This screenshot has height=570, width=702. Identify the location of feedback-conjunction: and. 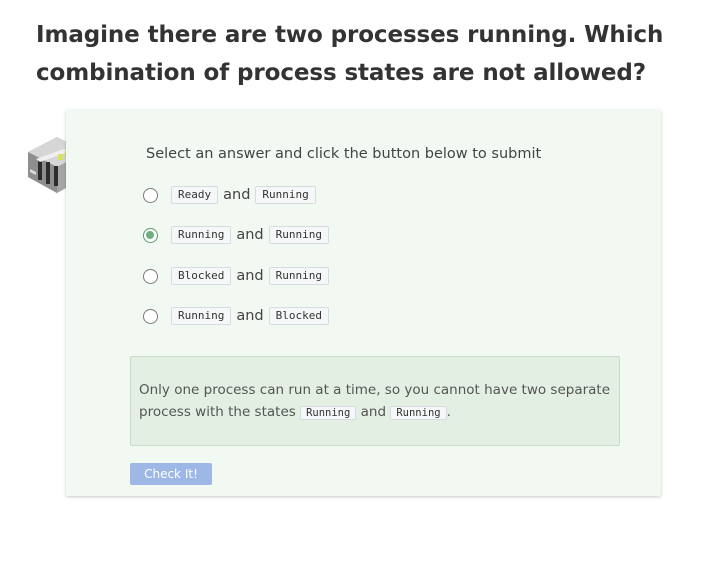
(373, 412).